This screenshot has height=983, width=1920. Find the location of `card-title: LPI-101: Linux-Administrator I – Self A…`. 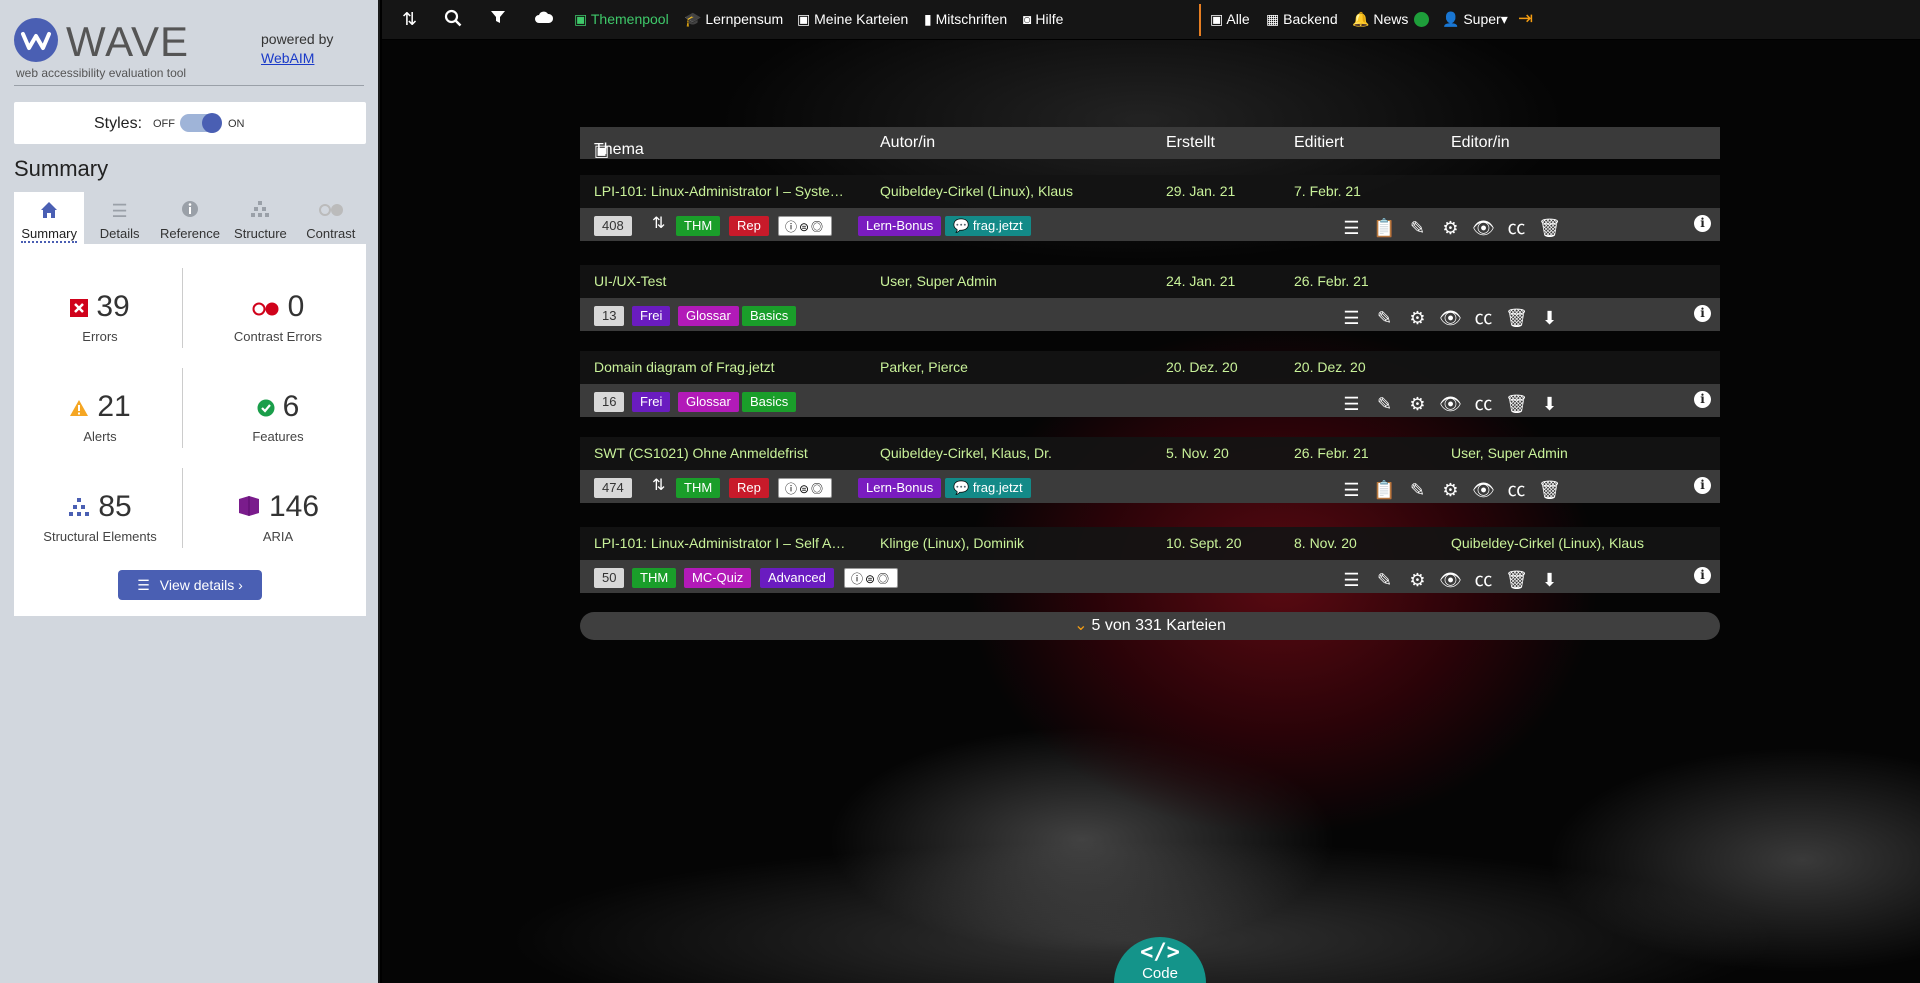

card-title: LPI-101: Linux-Administrator I – Self A… is located at coordinates (719, 543).